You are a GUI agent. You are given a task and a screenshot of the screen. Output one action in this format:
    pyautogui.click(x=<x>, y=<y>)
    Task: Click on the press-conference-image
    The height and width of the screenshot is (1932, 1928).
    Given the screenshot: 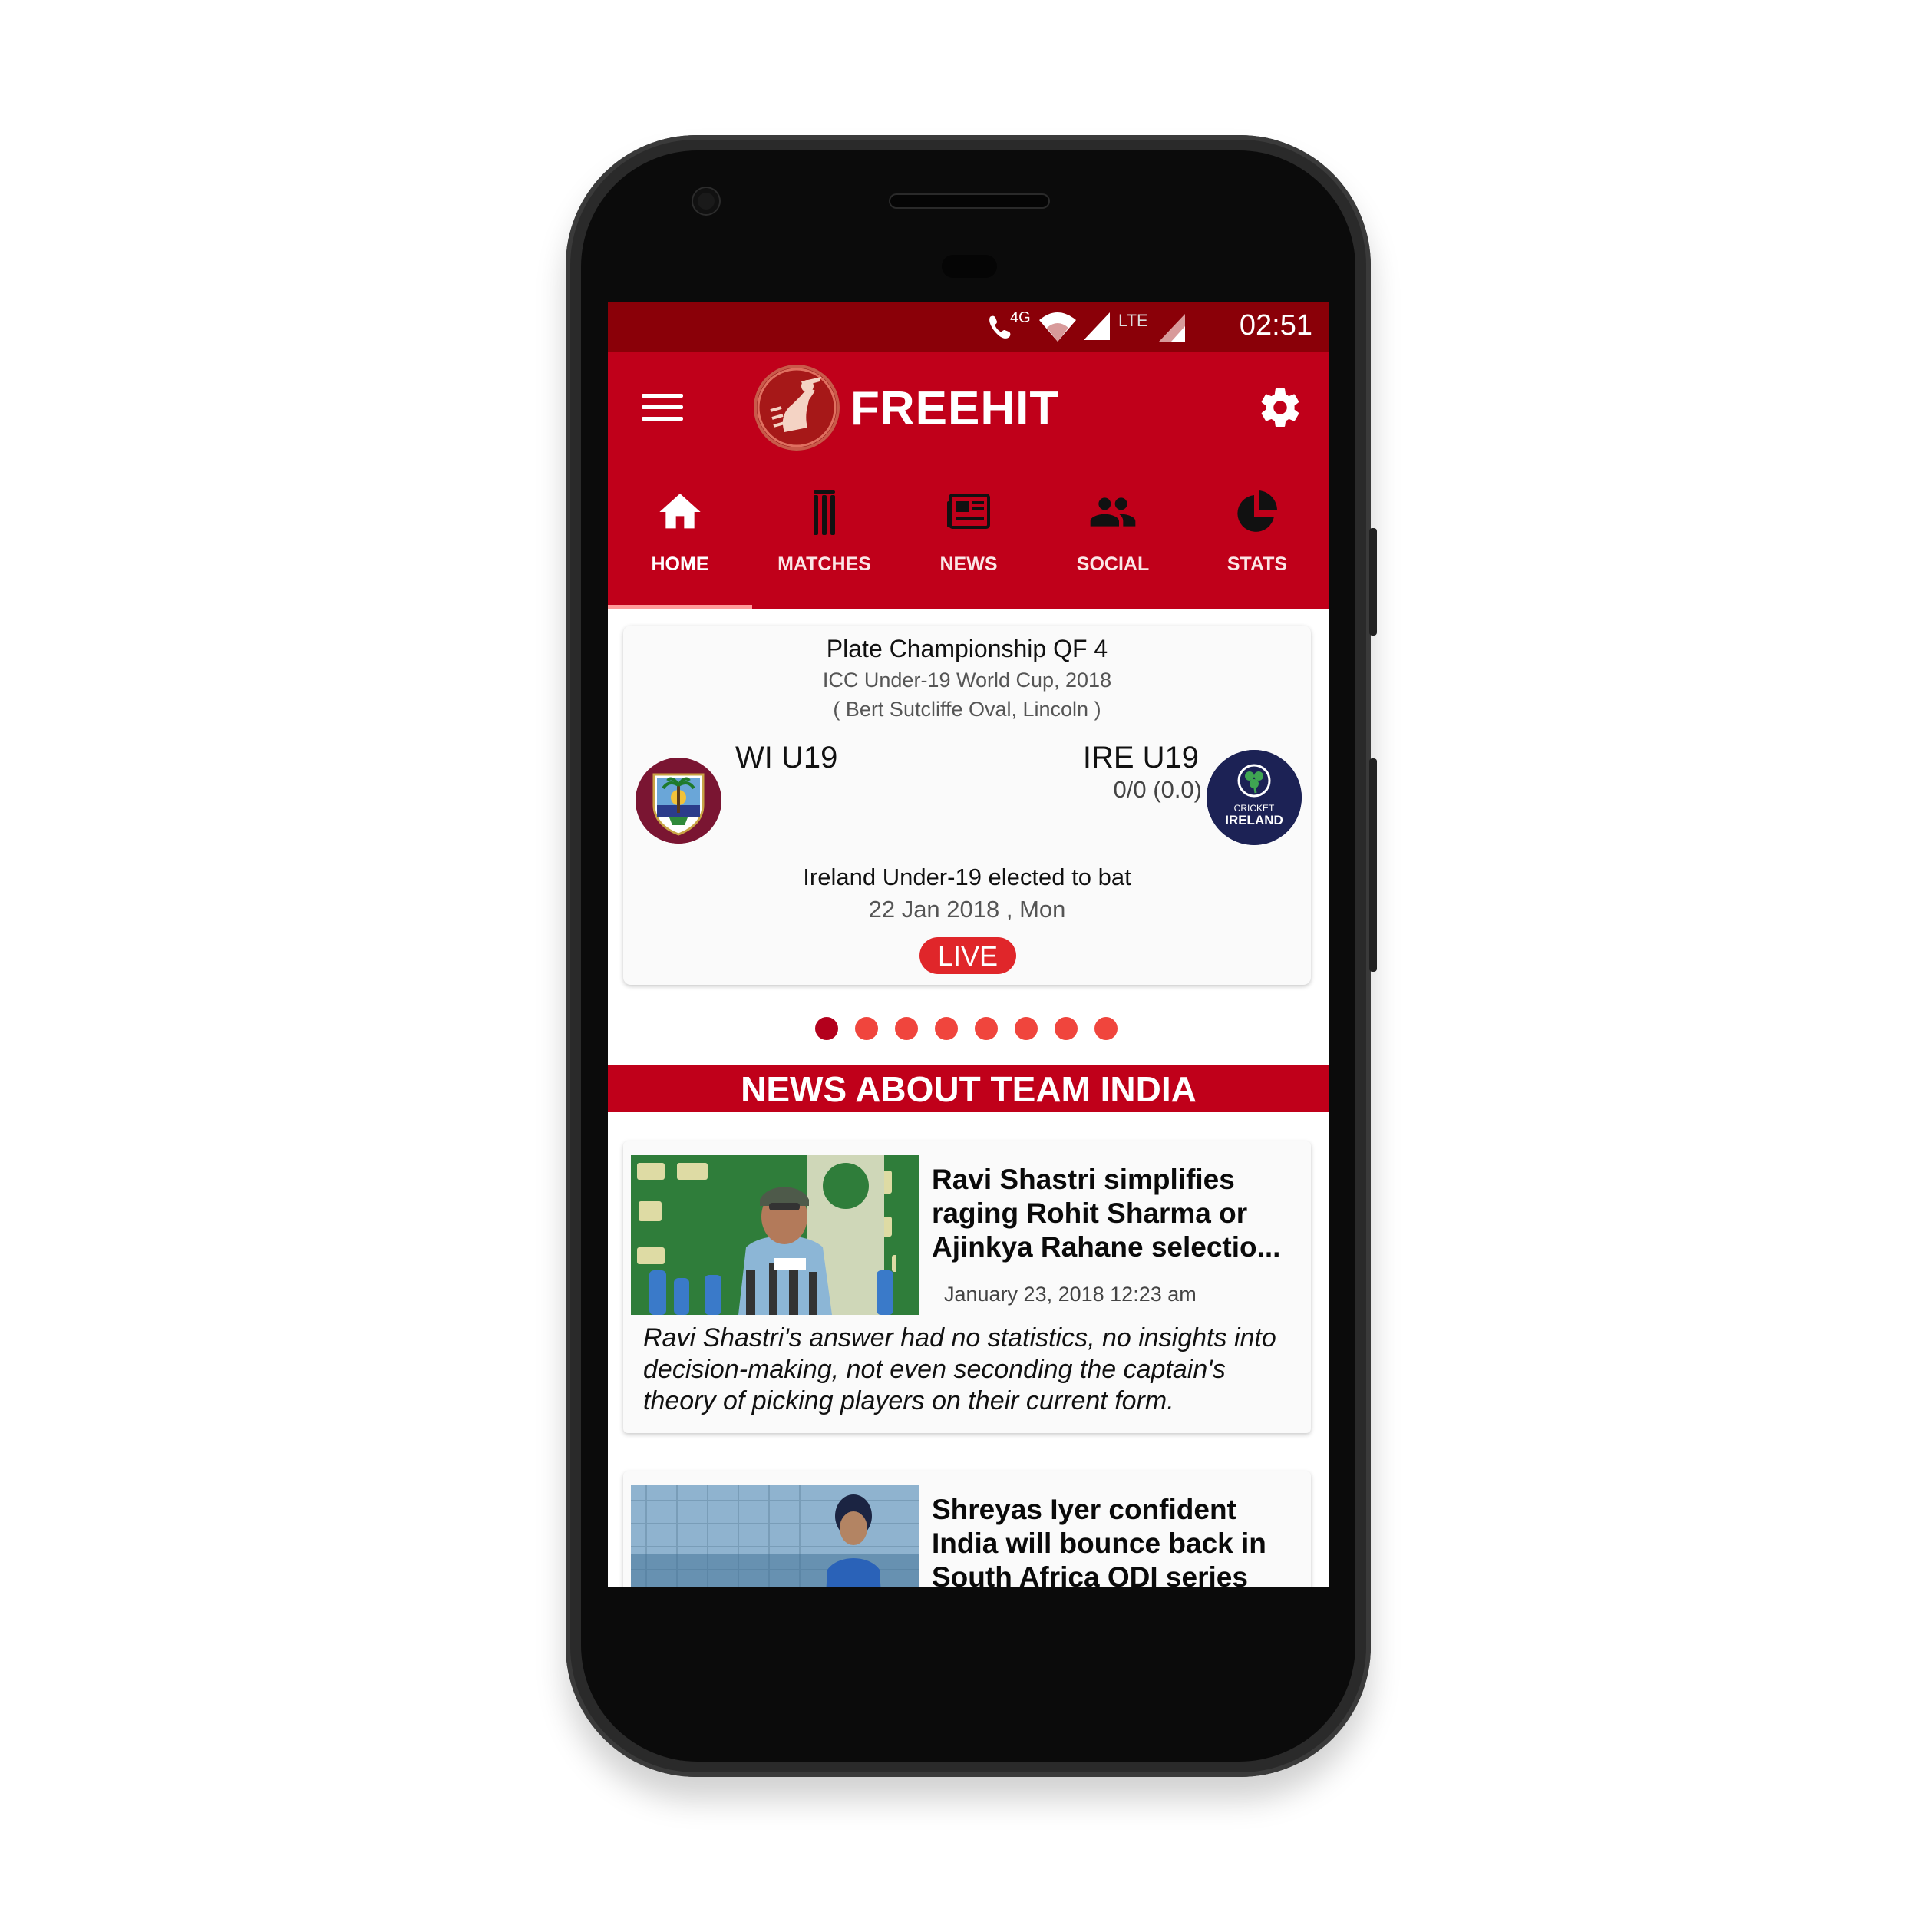 What is the action you would take?
    pyautogui.click(x=775, y=1235)
    